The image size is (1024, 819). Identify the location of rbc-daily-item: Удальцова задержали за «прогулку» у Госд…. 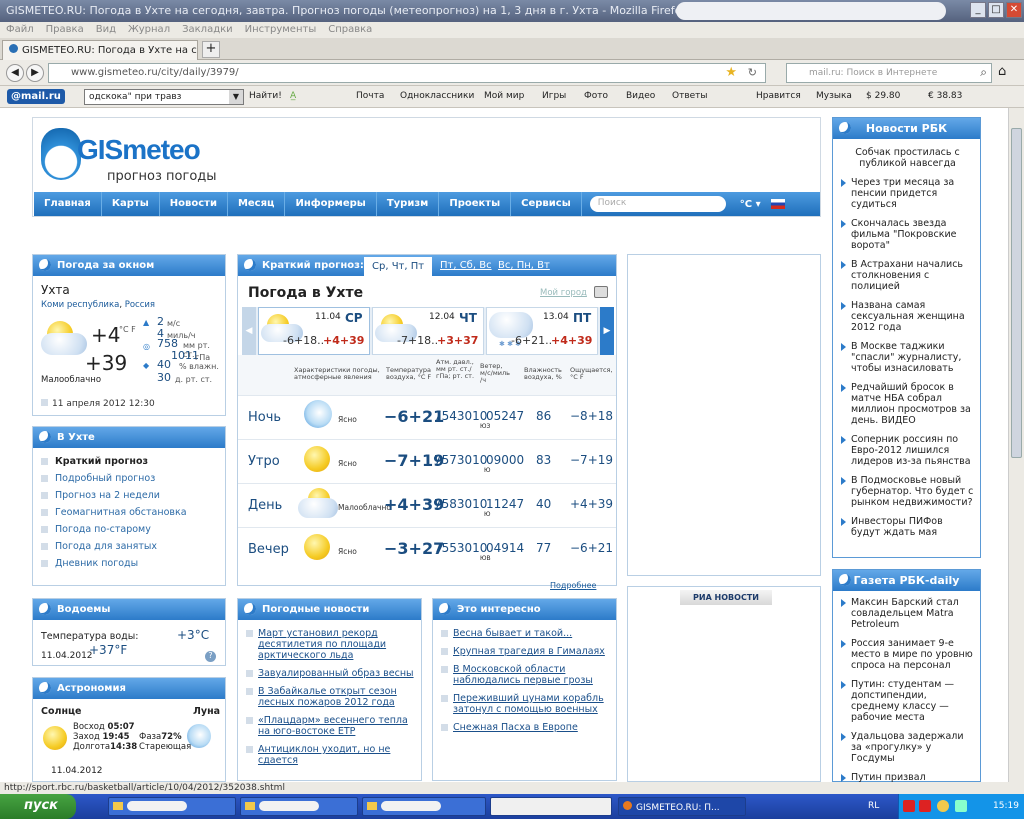
(907, 747).